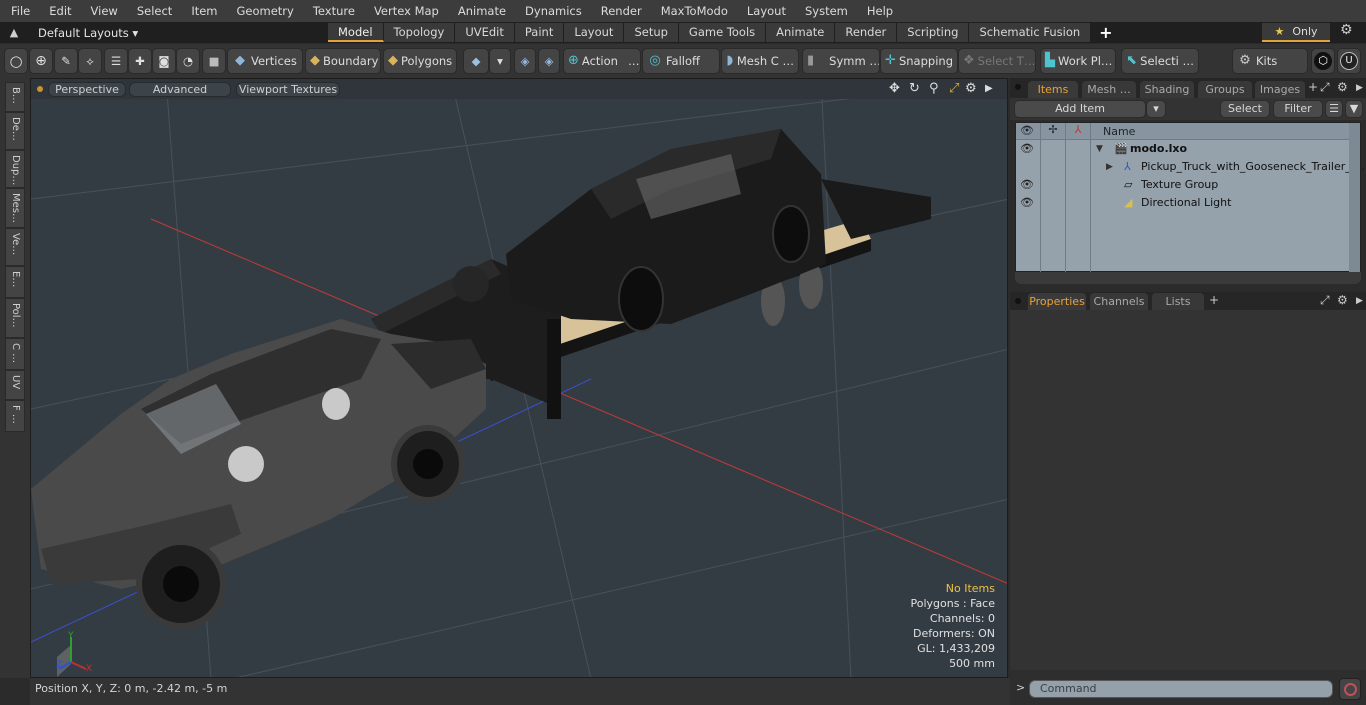 Image resolution: width=1366 pixels, height=705 pixels. I want to click on menu-geometry: Geometry, so click(264, 11).